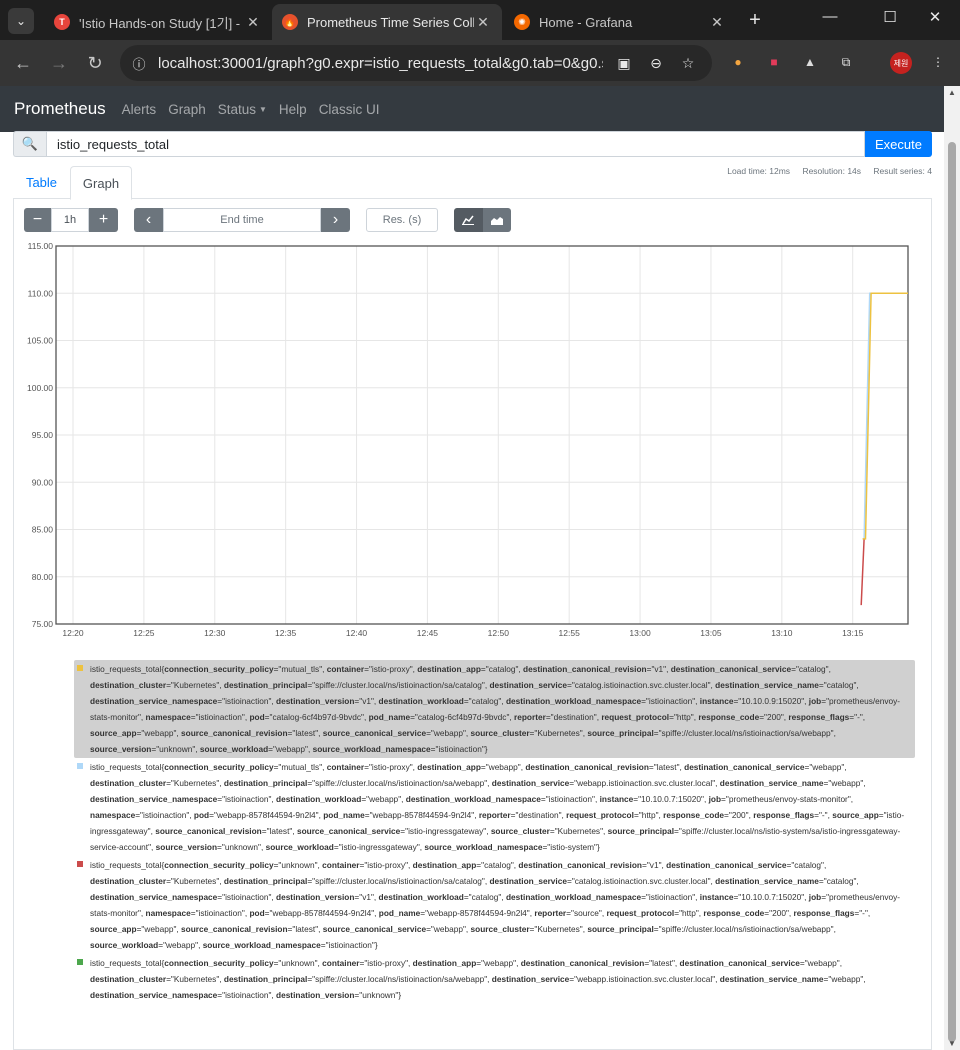  I want to click on site-info-icon: ⓘ, so click(139, 63).